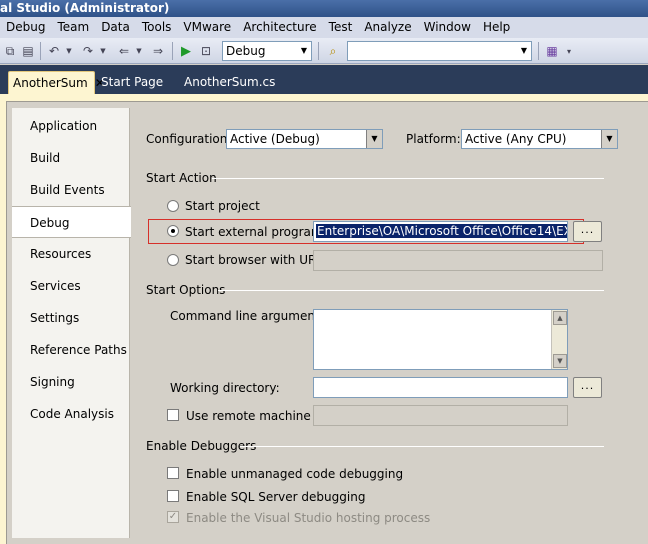  I want to click on menu-data: Data, so click(115, 27).